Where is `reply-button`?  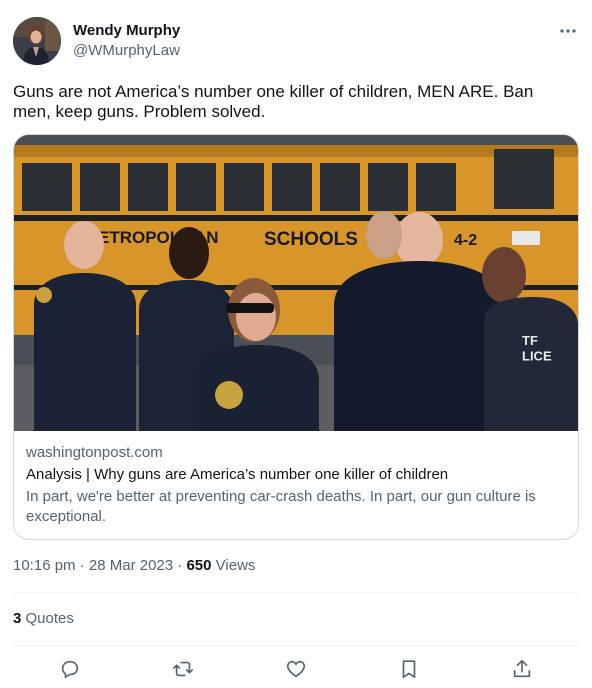
reply-button is located at coordinates (70, 669).